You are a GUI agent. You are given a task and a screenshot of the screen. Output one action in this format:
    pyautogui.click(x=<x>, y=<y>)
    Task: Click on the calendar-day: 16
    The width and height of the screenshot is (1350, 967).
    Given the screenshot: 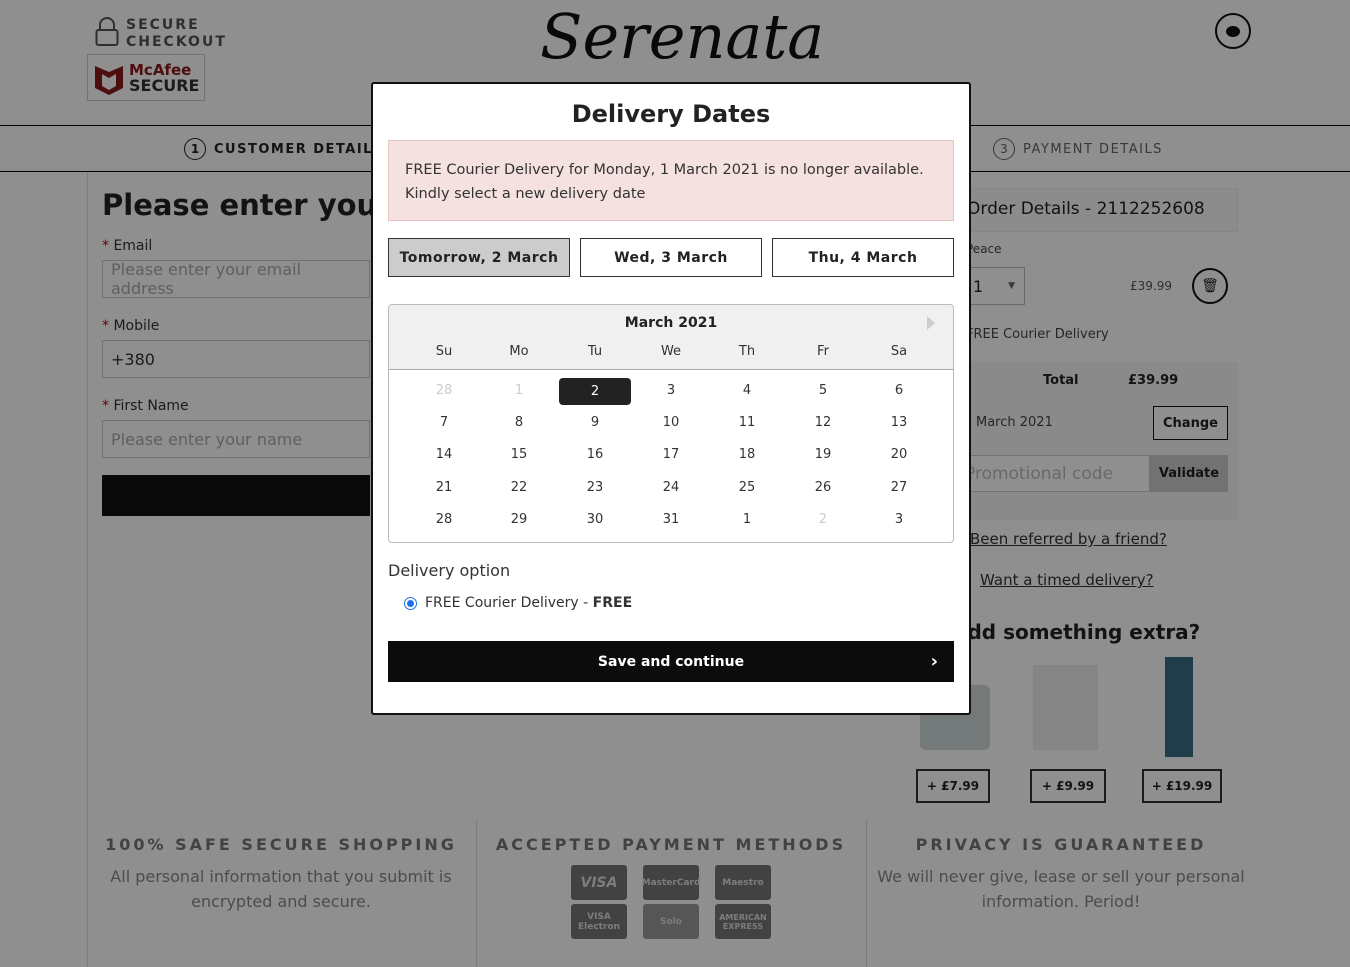 What is the action you would take?
    pyautogui.click(x=595, y=454)
    